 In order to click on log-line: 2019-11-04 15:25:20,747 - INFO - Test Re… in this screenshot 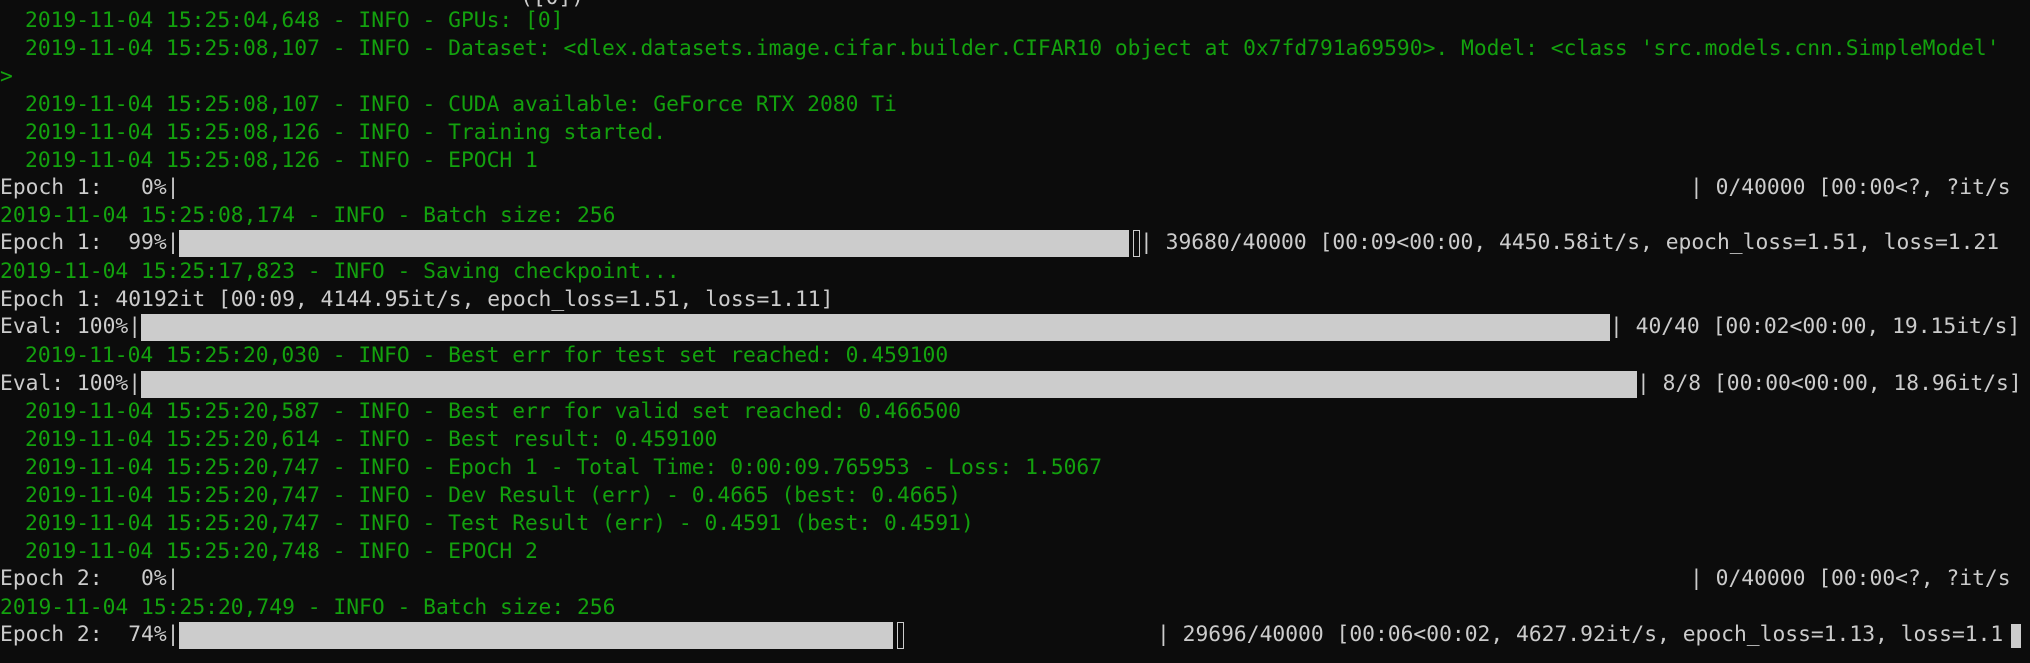, I will do `click(499, 523)`.